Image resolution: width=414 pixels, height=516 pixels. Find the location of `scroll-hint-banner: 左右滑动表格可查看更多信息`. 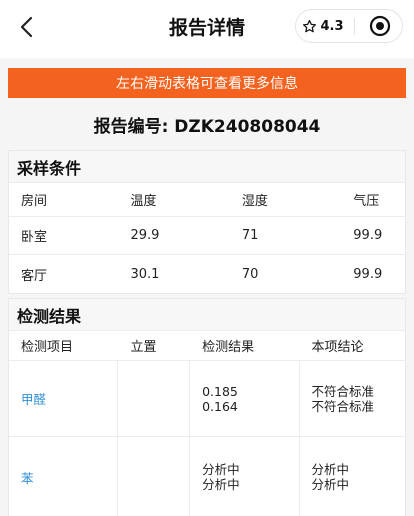

scroll-hint-banner: 左右滑动表格可查看更多信息 is located at coordinates (207, 83).